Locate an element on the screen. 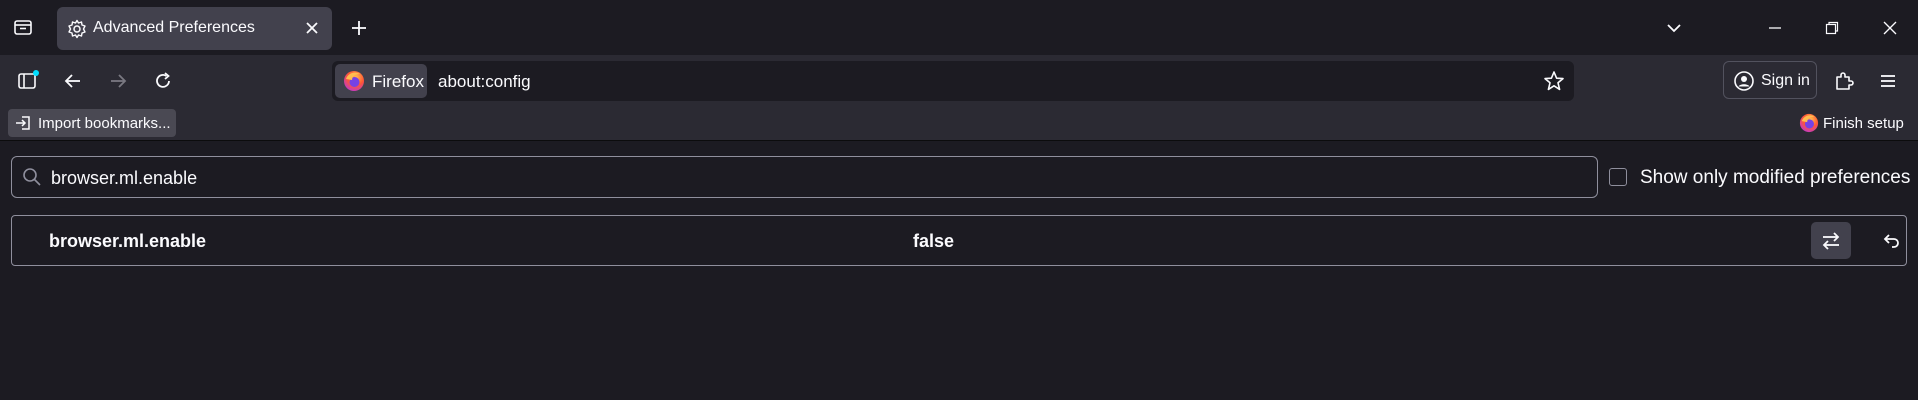 The width and height of the screenshot is (1918, 400). tab-title: Advanced Preferences is located at coordinates (174, 27).